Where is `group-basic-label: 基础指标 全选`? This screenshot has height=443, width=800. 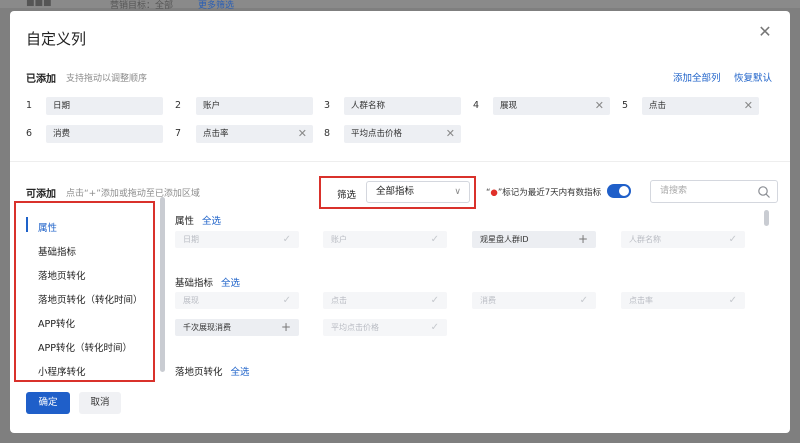
group-basic-label: 基础指标 全选 is located at coordinates (207, 282).